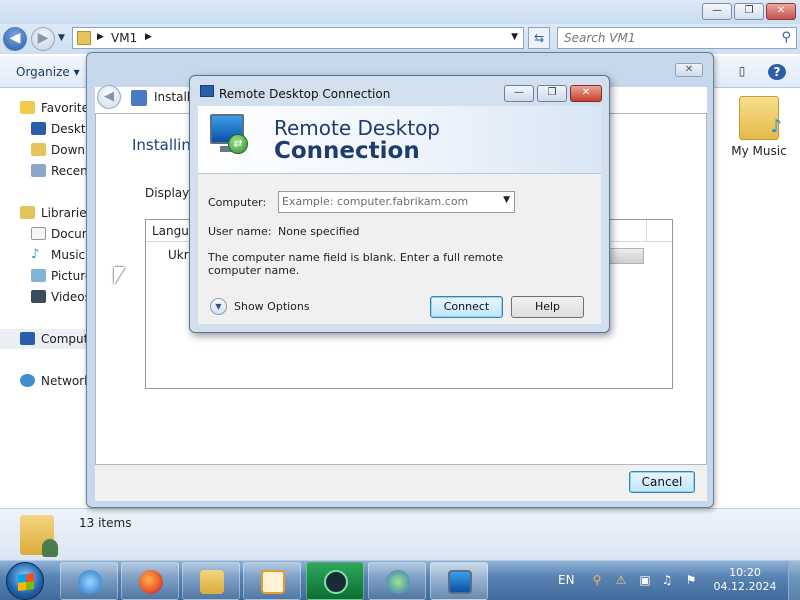  I want to click on windows-logo-icon, so click(26, 582).